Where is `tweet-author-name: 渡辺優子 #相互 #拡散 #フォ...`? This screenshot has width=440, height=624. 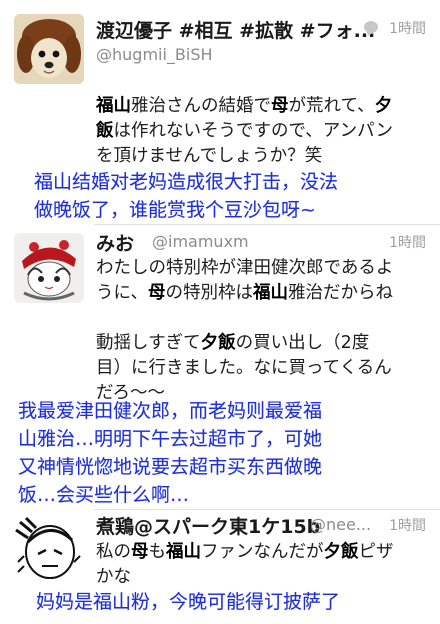 tweet-author-name: 渡辺優子 #相互 #拡散 #フォ... is located at coordinates (235, 29).